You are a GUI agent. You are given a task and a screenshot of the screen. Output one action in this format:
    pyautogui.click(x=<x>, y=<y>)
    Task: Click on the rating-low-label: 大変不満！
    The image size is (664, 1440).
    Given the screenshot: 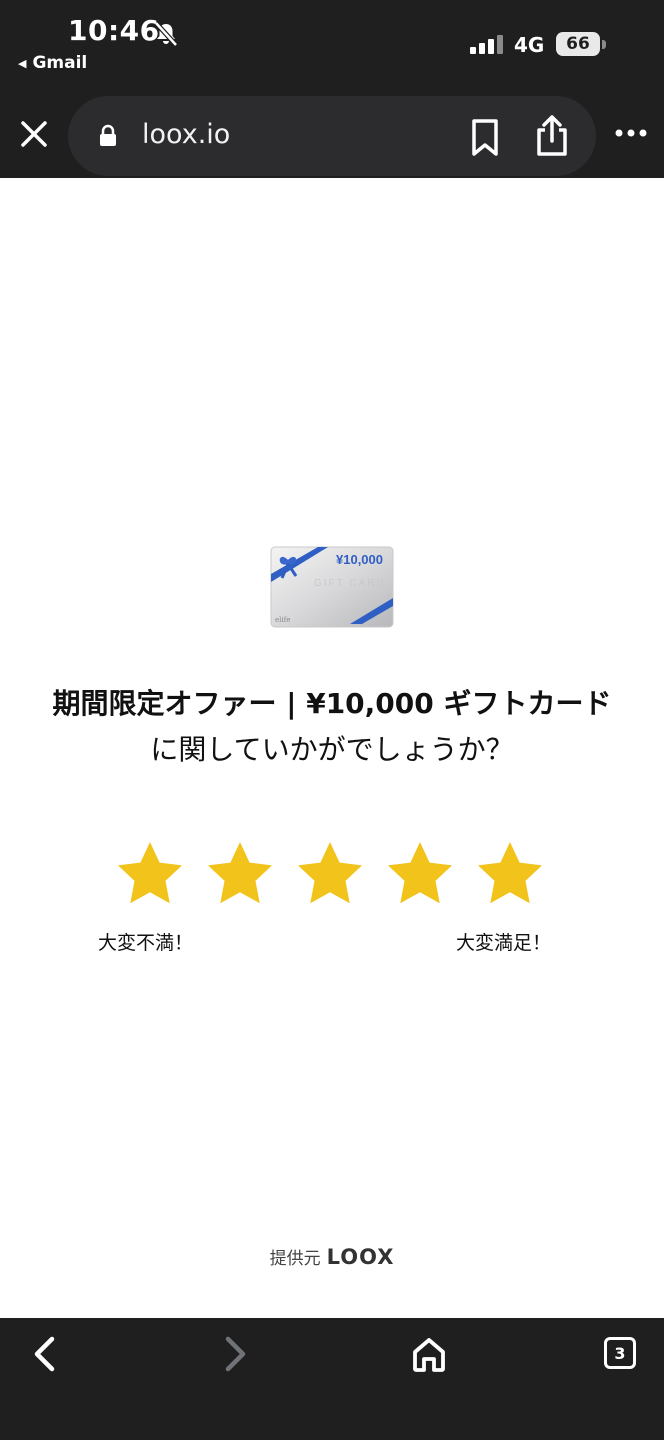 What is the action you would take?
    pyautogui.click(x=146, y=943)
    